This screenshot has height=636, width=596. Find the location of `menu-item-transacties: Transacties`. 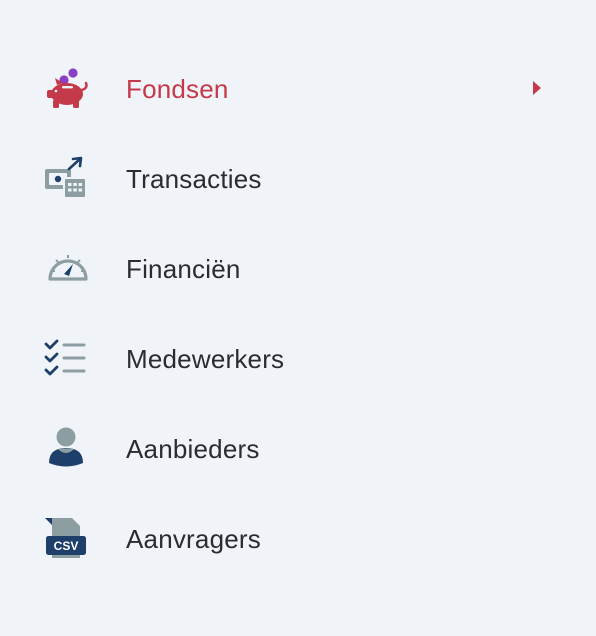

menu-item-transacties: Transacties is located at coordinates (298, 179).